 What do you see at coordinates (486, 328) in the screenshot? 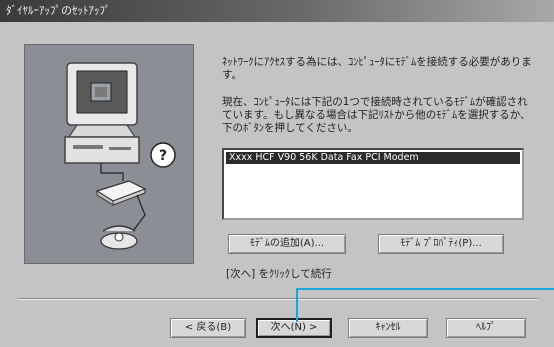
I see `help-button: ﾍﾙﾌﾟ` at bounding box center [486, 328].